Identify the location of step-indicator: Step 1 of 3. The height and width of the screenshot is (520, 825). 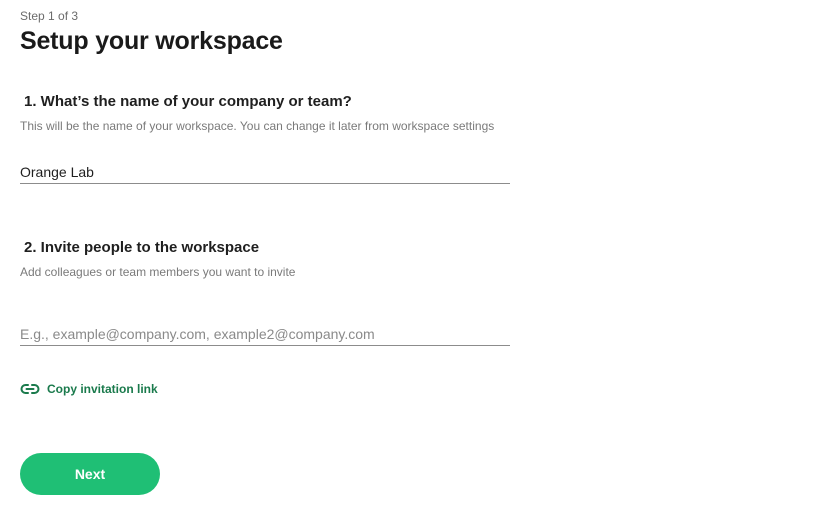
(49, 16).